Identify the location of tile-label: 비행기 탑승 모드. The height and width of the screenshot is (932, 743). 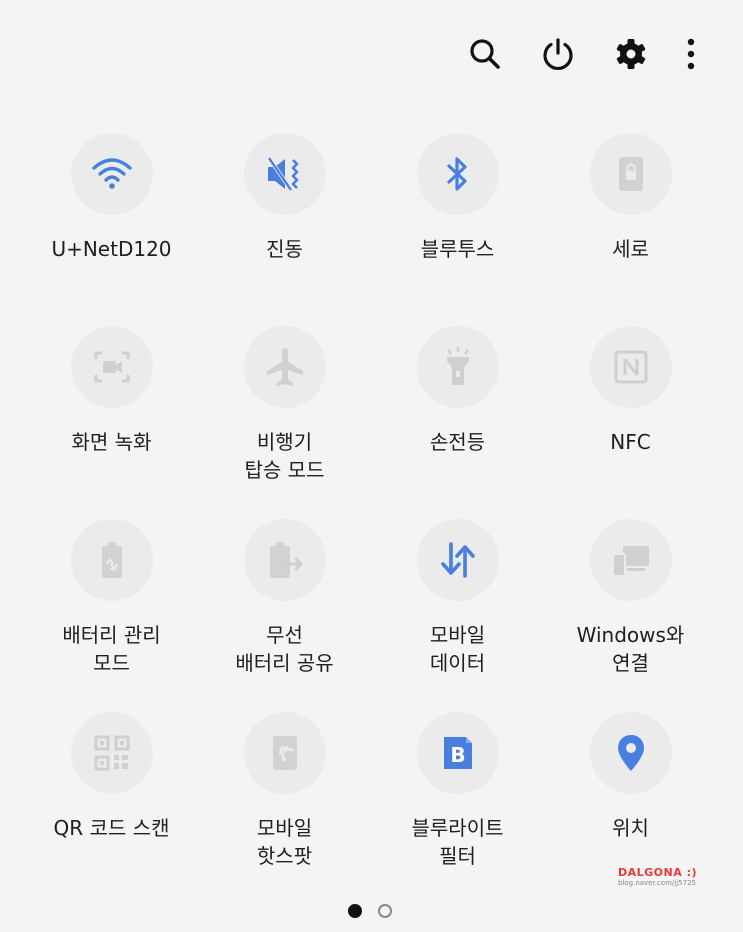
(284, 456).